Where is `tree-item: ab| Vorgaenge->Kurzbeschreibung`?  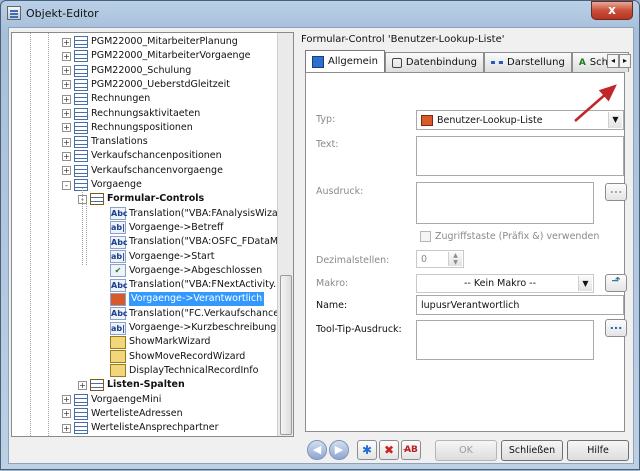 tree-item: ab| Vorgaenge->Kurzbeschreibung is located at coordinates (187, 328).